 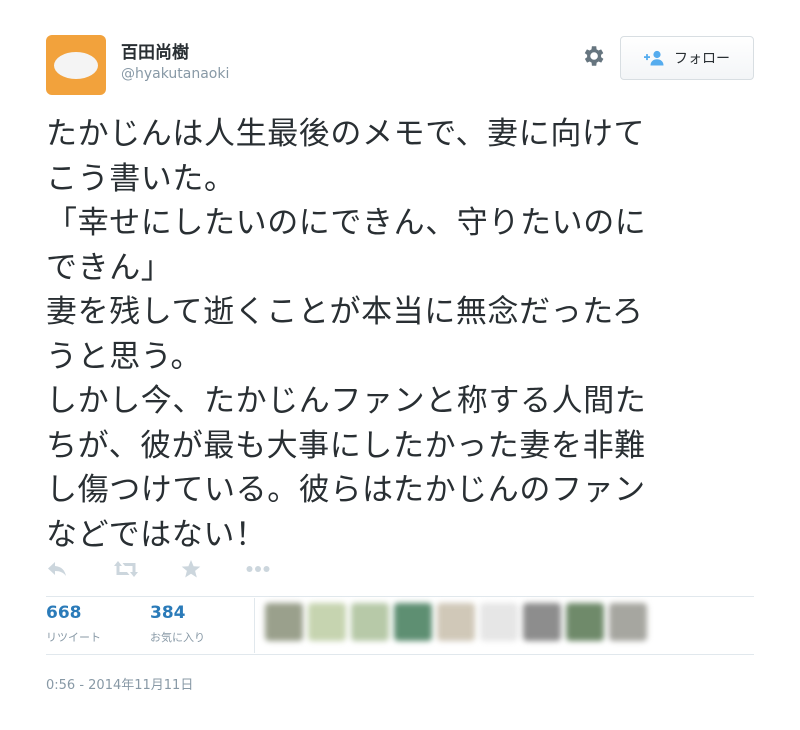 I want to click on favorite-count: 384, so click(x=168, y=613).